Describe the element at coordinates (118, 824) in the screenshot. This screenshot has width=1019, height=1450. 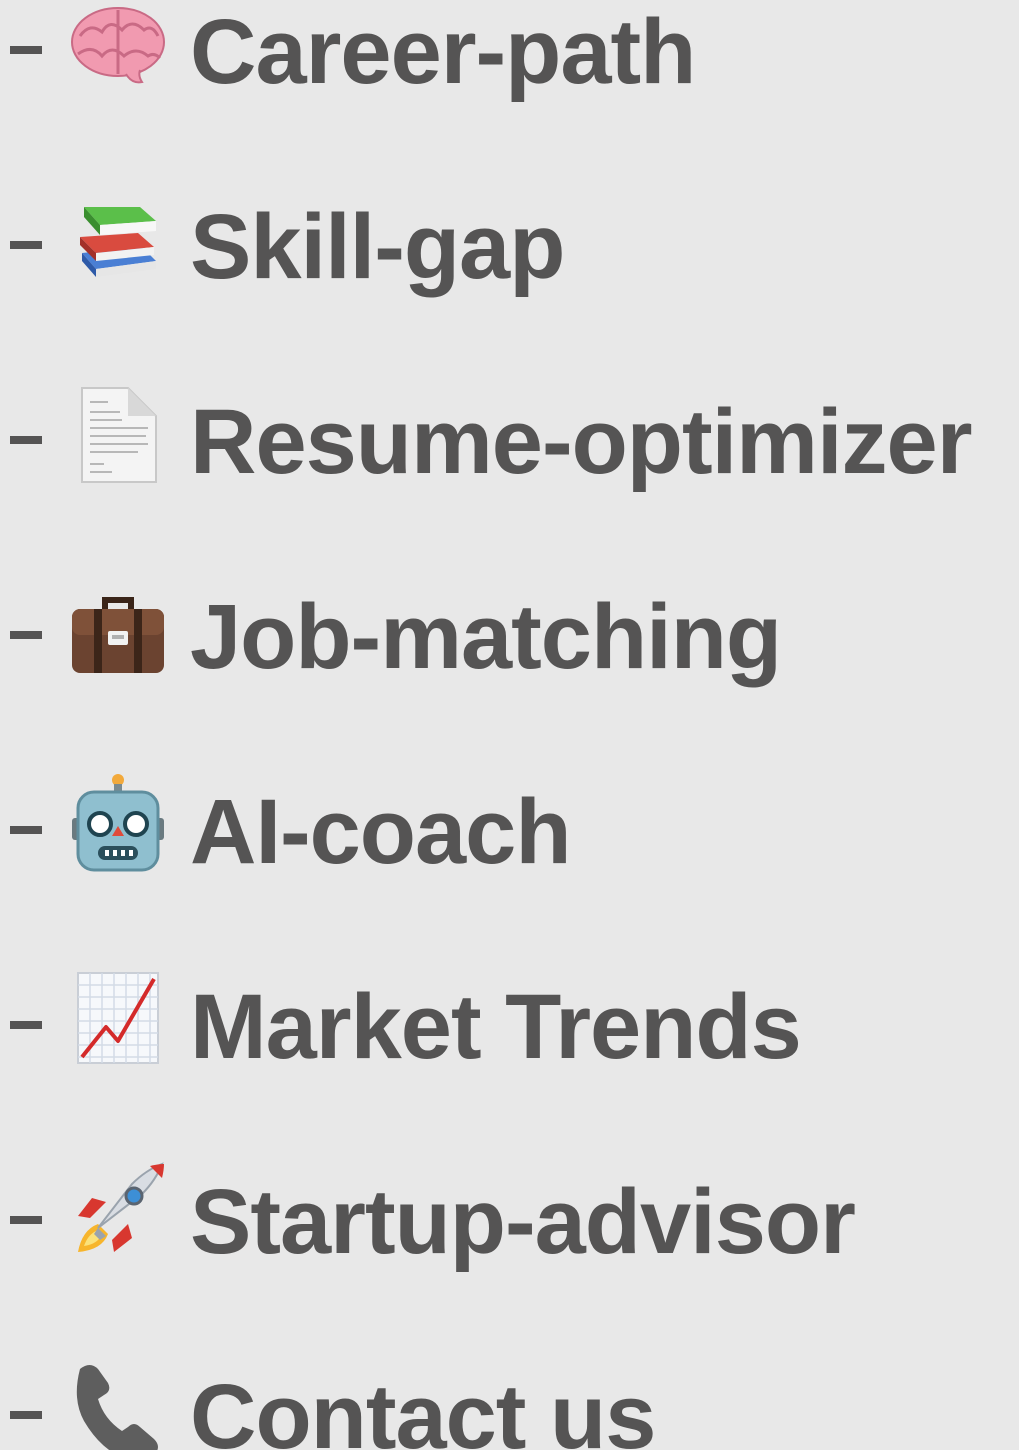
I see `robot-icon` at that location.